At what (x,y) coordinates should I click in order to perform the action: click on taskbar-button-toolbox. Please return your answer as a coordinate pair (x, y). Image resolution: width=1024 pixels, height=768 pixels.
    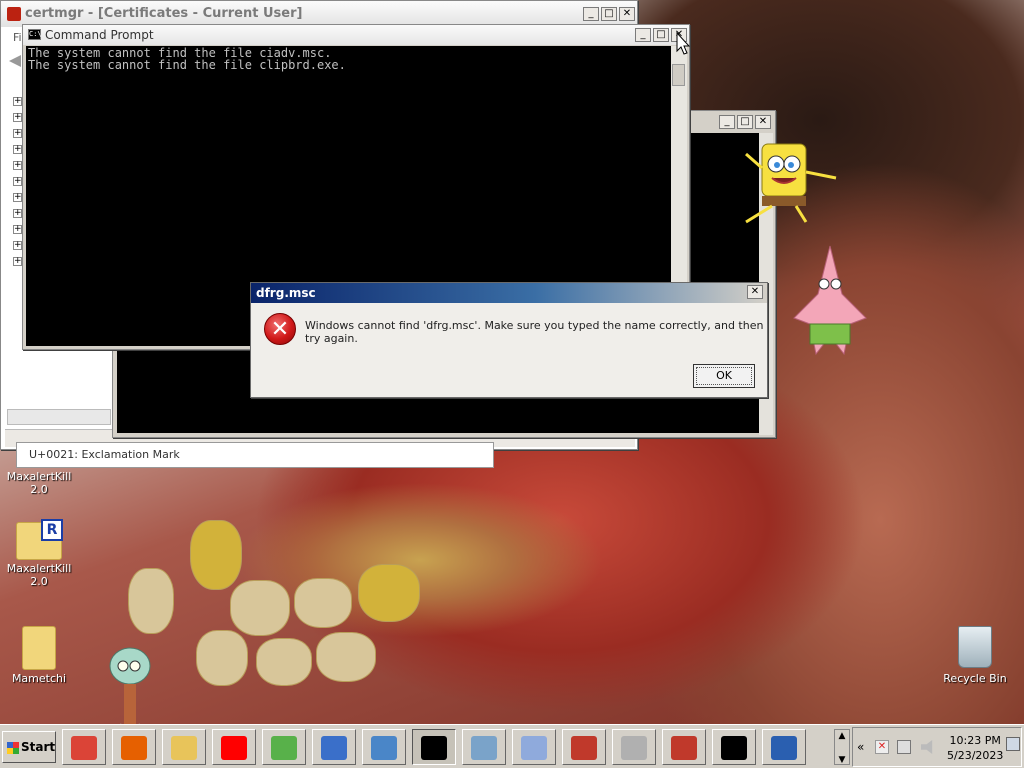
    Looking at the image, I should click on (584, 747).